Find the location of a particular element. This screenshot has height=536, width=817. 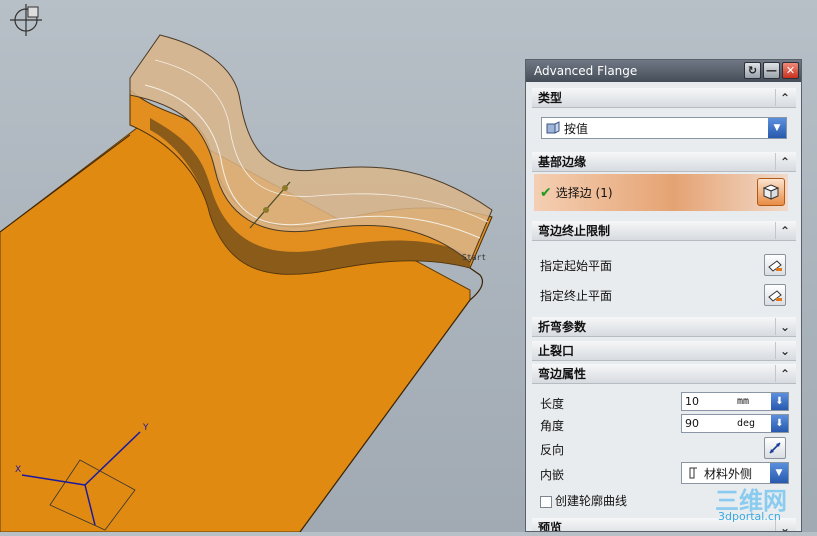

length-value: 10 is located at coordinates (709, 401).